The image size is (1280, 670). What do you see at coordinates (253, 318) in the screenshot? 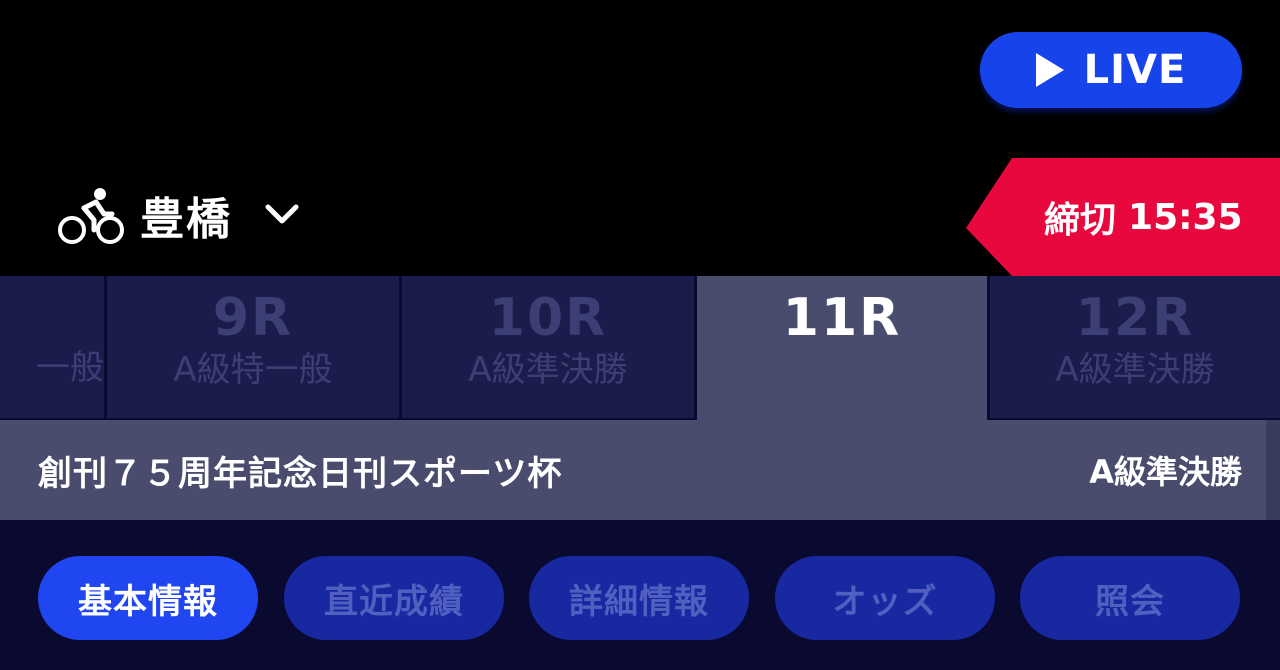
I see `race-tab-number: 9R` at bounding box center [253, 318].